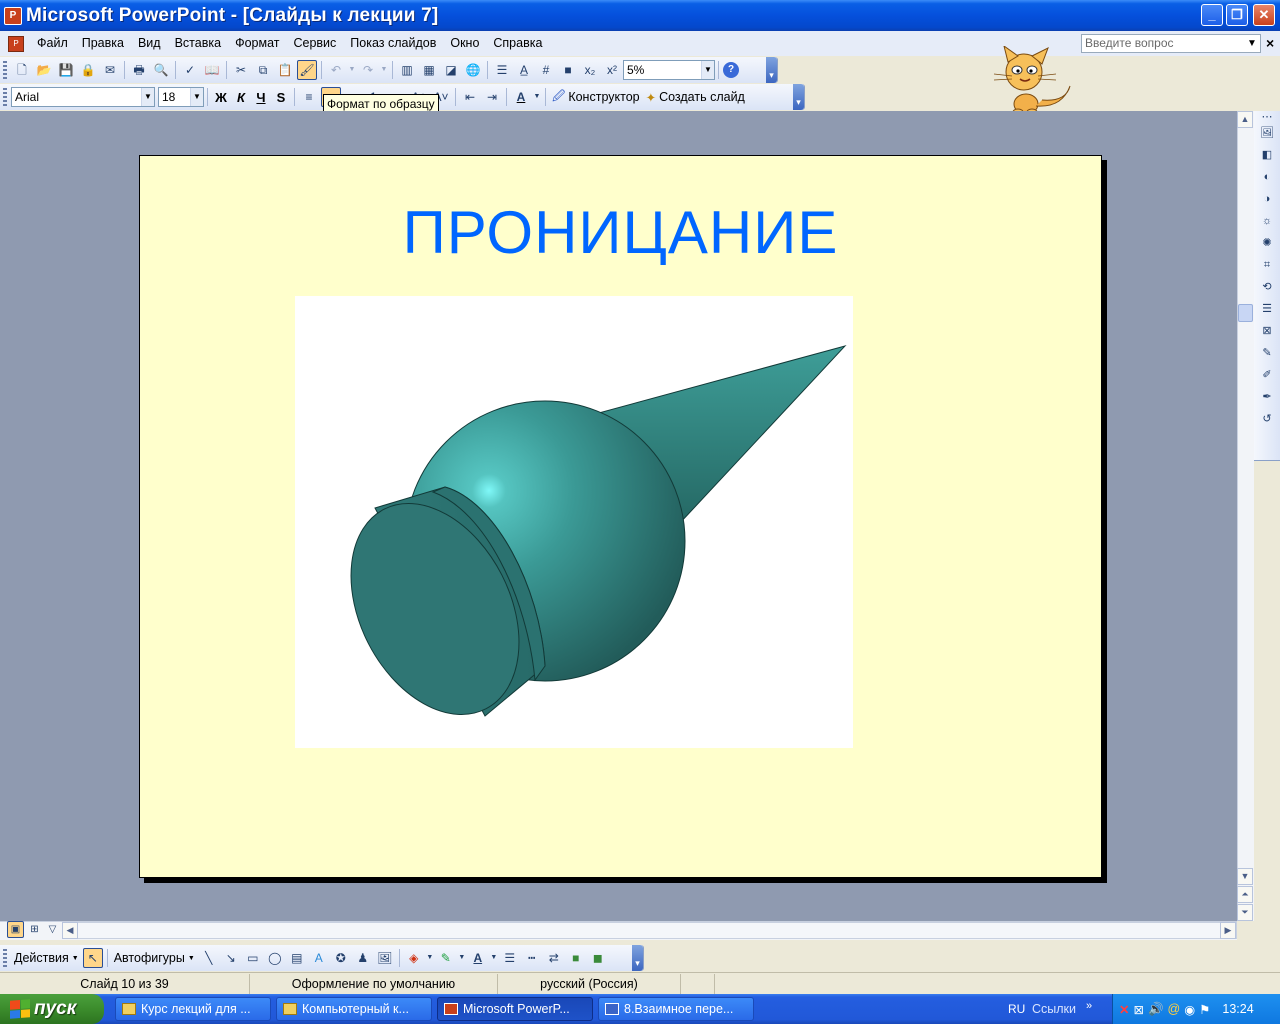  What do you see at coordinates (1156, 1009) in the screenshot?
I see `tray-volume-icon: 🔊` at bounding box center [1156, 1009].